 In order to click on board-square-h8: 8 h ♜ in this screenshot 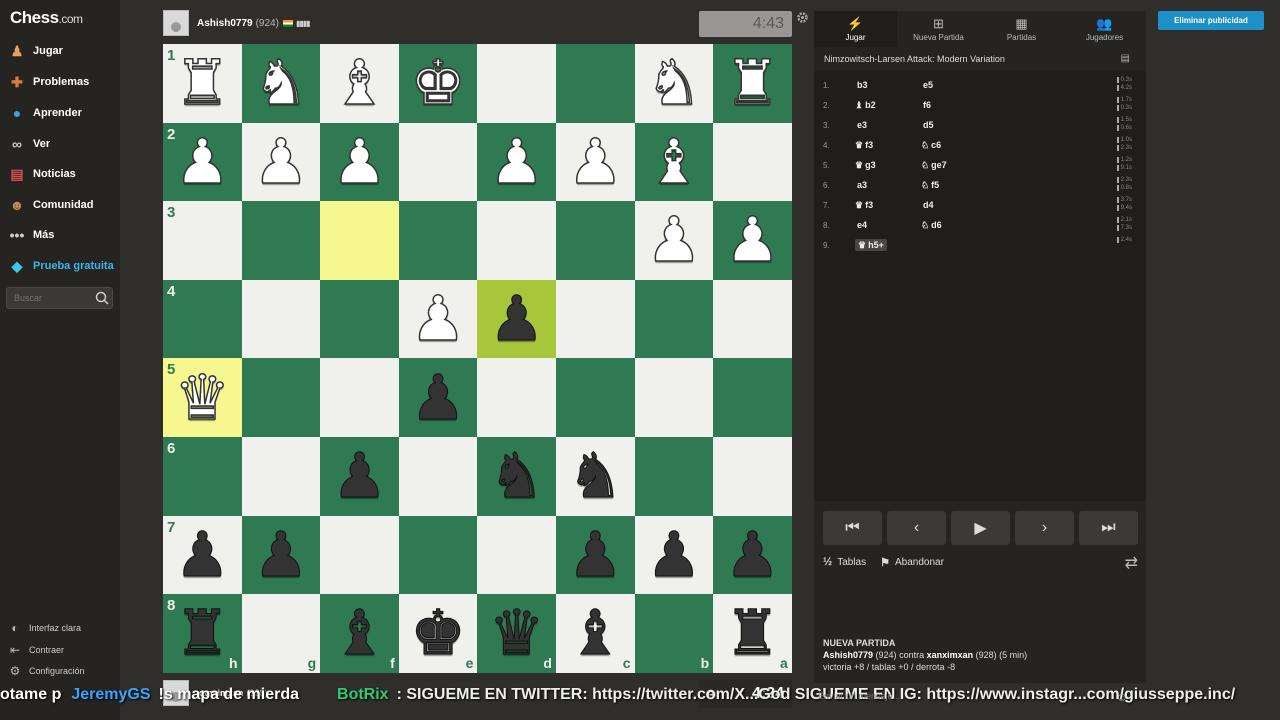, I will do `click(202, 633)`.